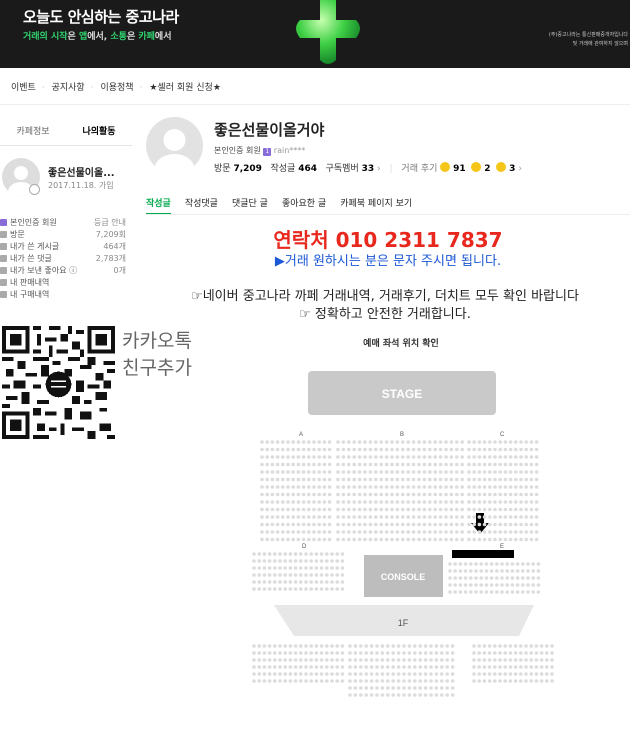  Describe the element at coordinates (99, 131) in the screenshot. I see `tab-my-activity: 나의활동` at that location.